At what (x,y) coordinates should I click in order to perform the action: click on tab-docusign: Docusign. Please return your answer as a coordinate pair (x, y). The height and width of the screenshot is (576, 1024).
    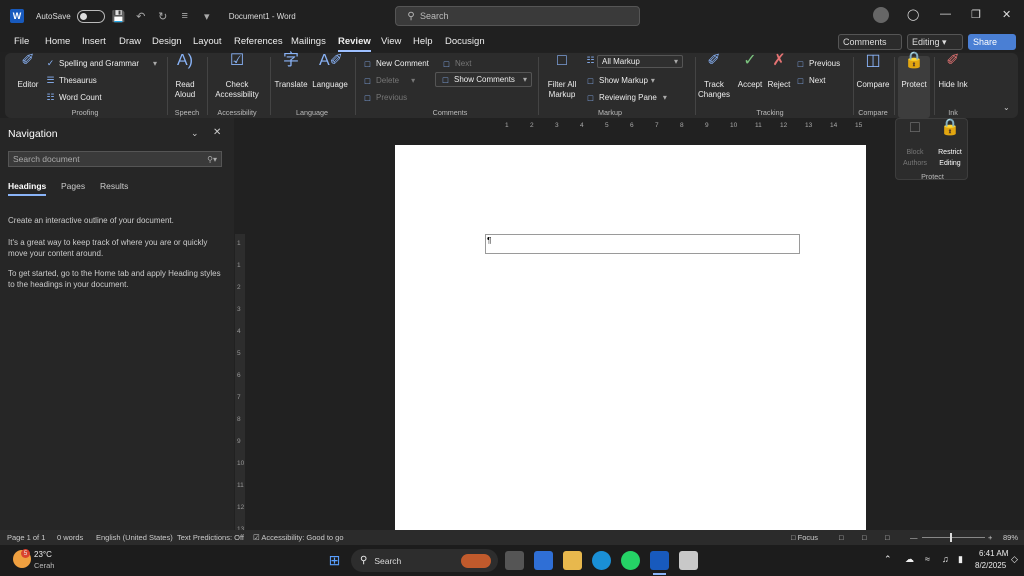
    Looking at the image, I should click on (465, 41).